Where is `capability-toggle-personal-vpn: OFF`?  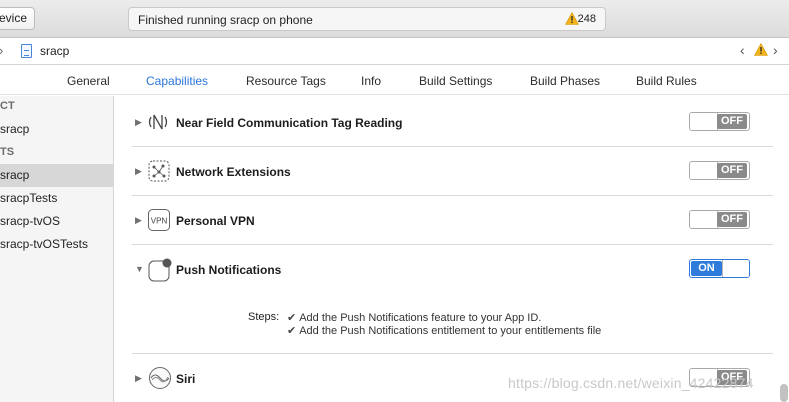 capability-toggle-personal-vpn: OFF is located at coordinates (719, 219).